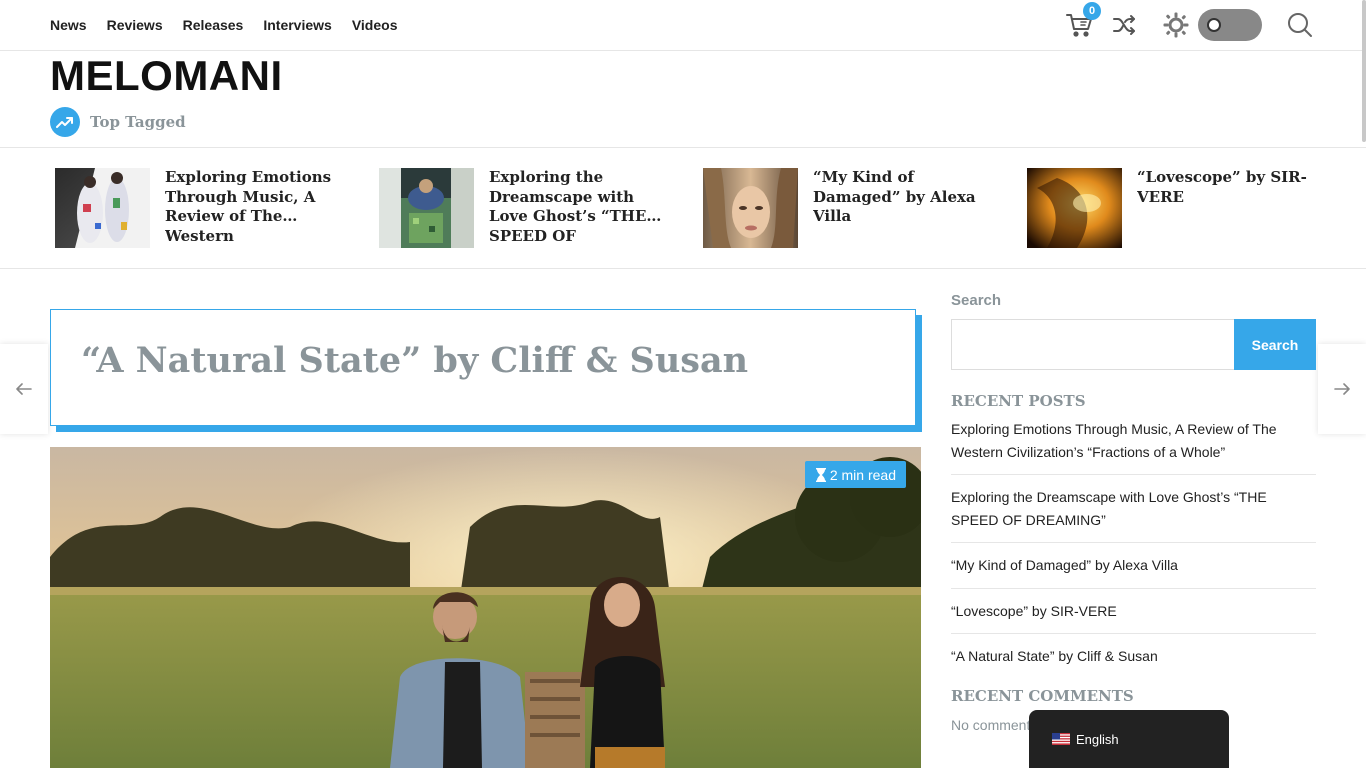 The width and height of the screenshot is (1366, 768). What do you see at coordinates (166, 76) in the screenshot?
I see `site-title: MELOMANI` at bounding box center [166, 76].